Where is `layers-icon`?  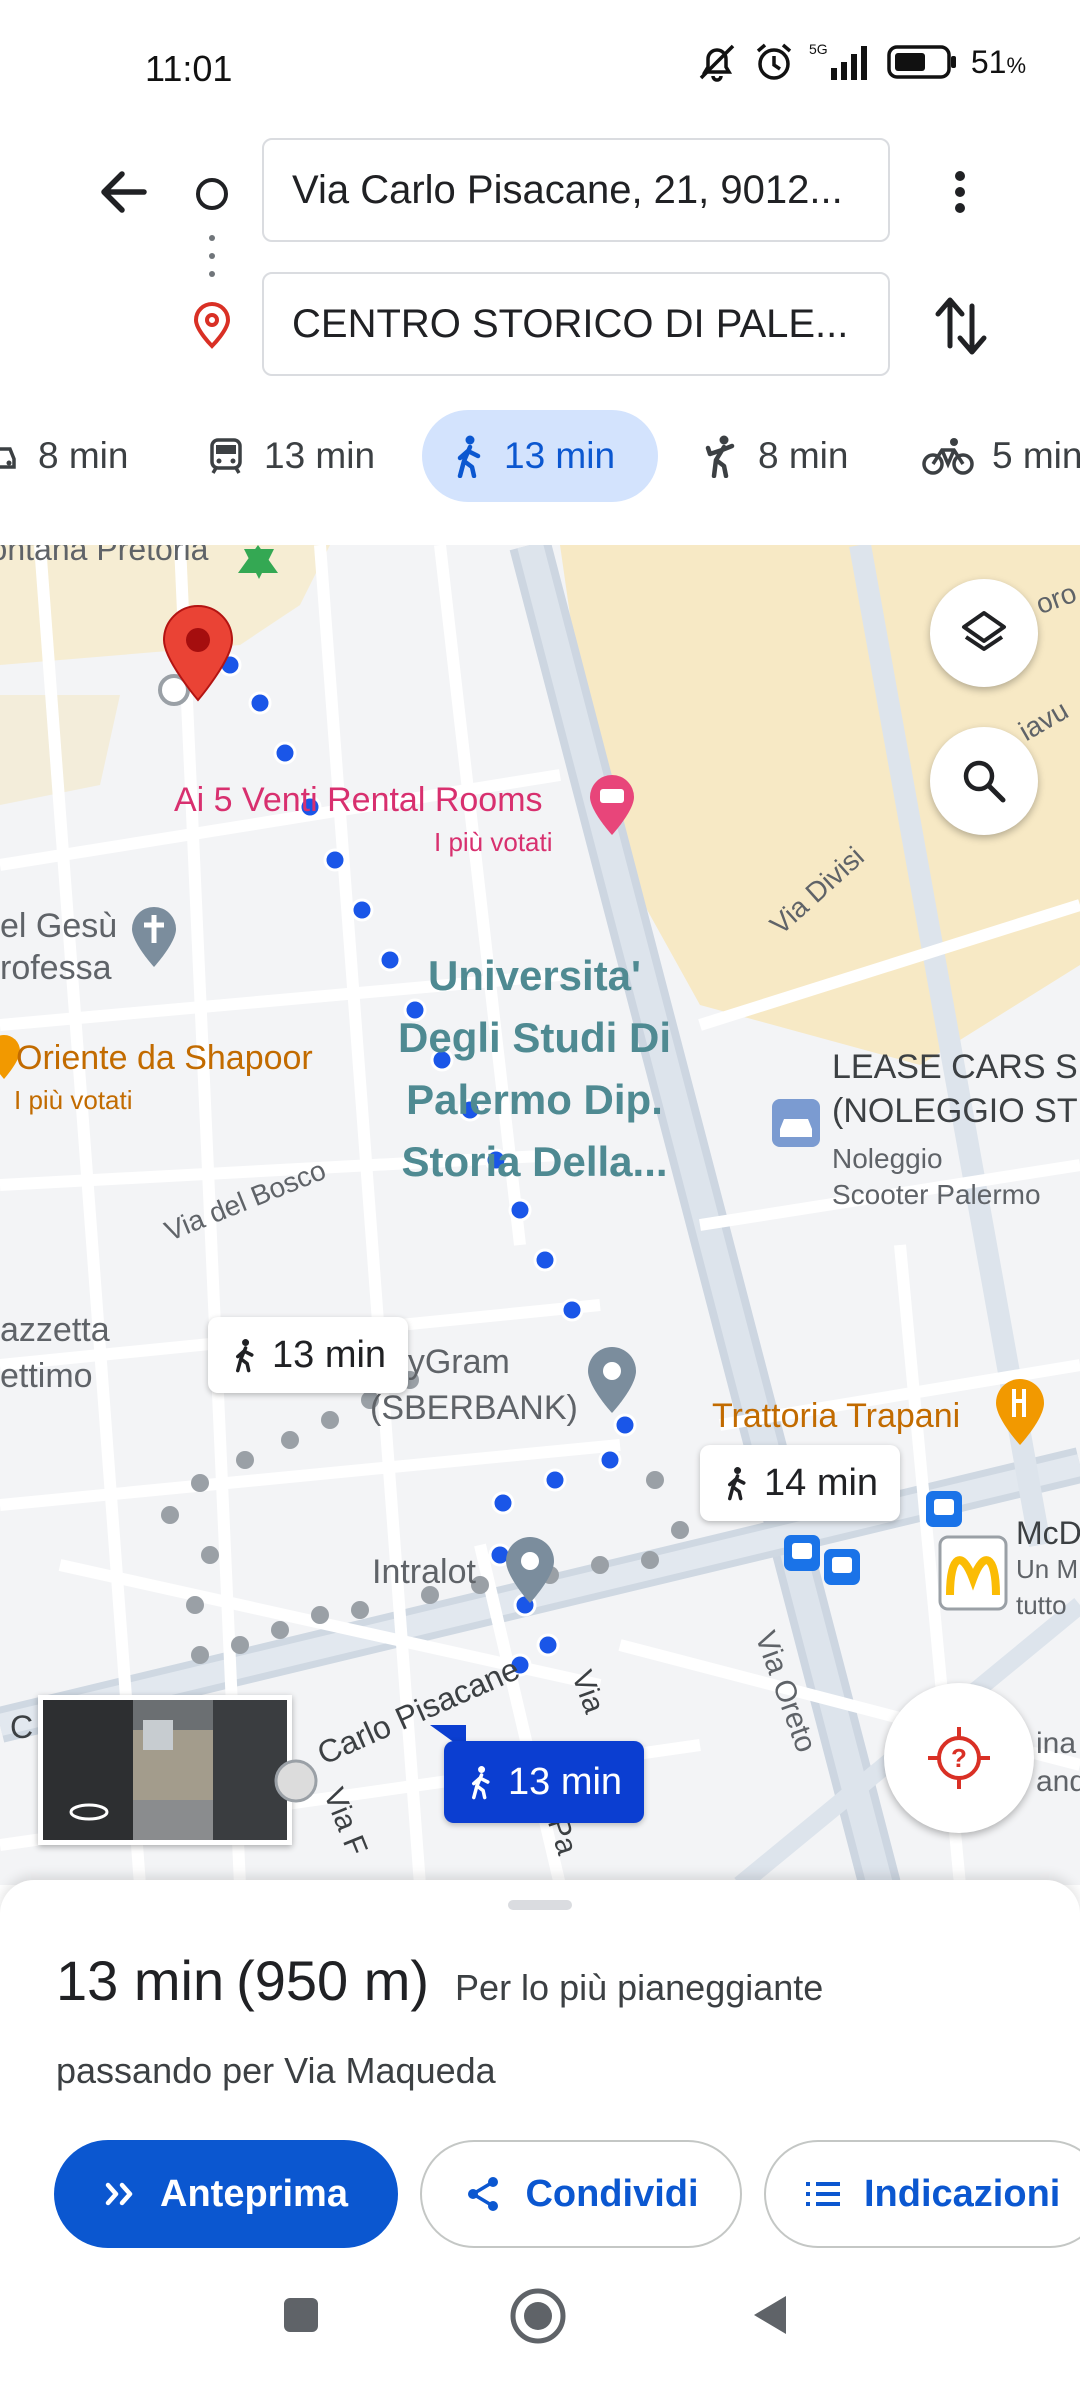
layers-icon is located at coordinates (984, 631).